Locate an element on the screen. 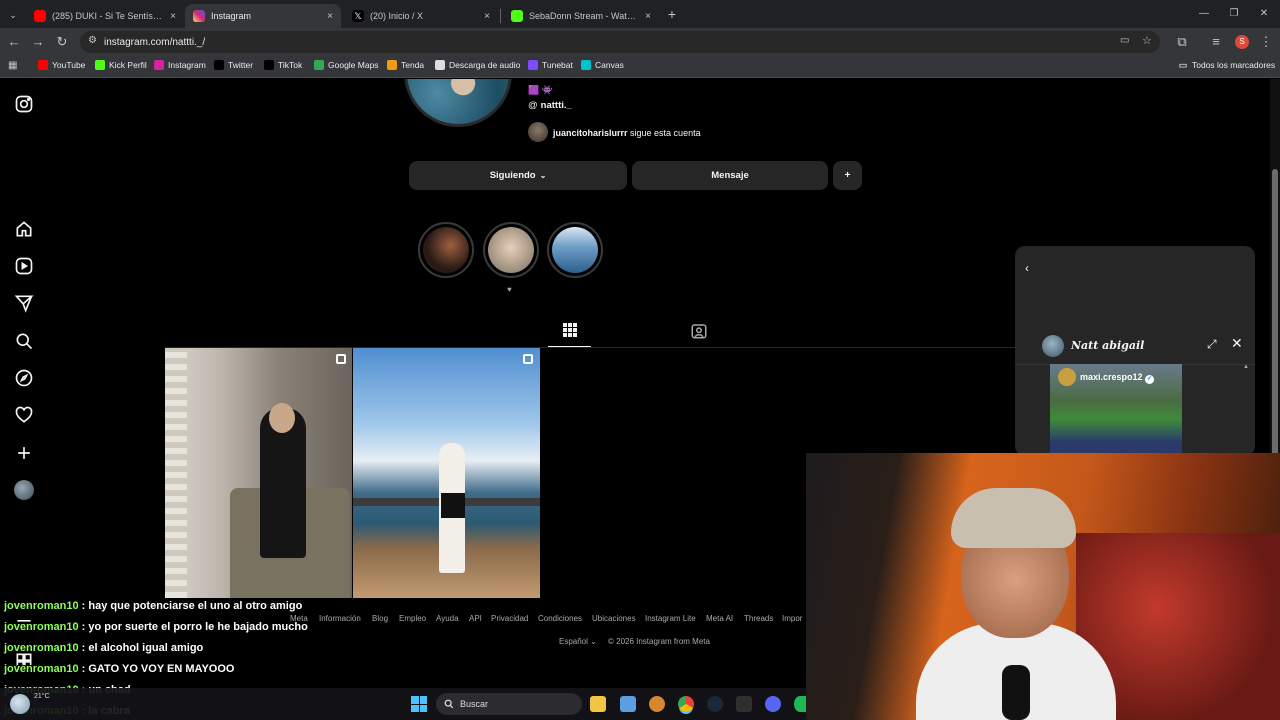 The width and height of the screenshot is (1280, 720). weather-temp: 21°C is located at coordinates (42, 696).